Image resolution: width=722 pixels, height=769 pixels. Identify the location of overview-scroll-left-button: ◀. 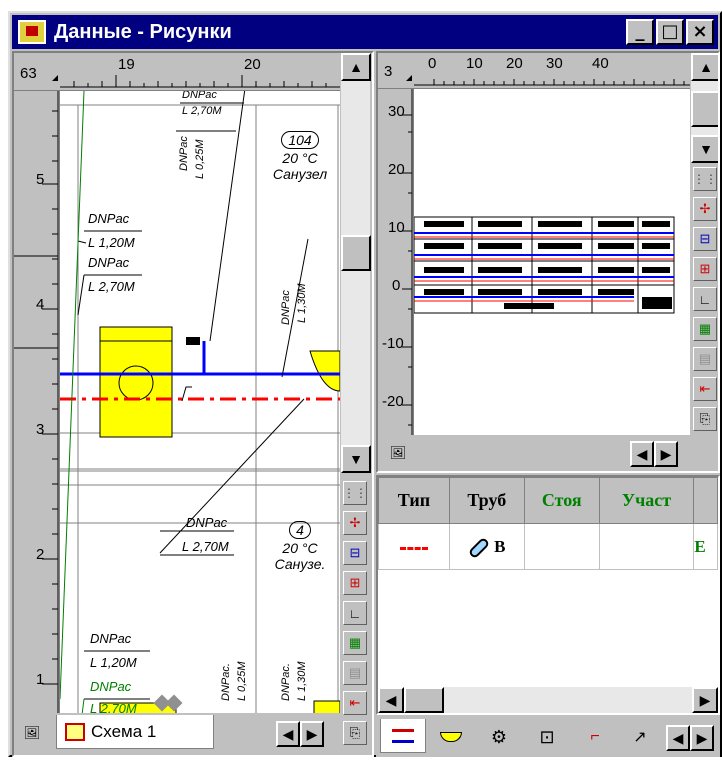
(642, 454).